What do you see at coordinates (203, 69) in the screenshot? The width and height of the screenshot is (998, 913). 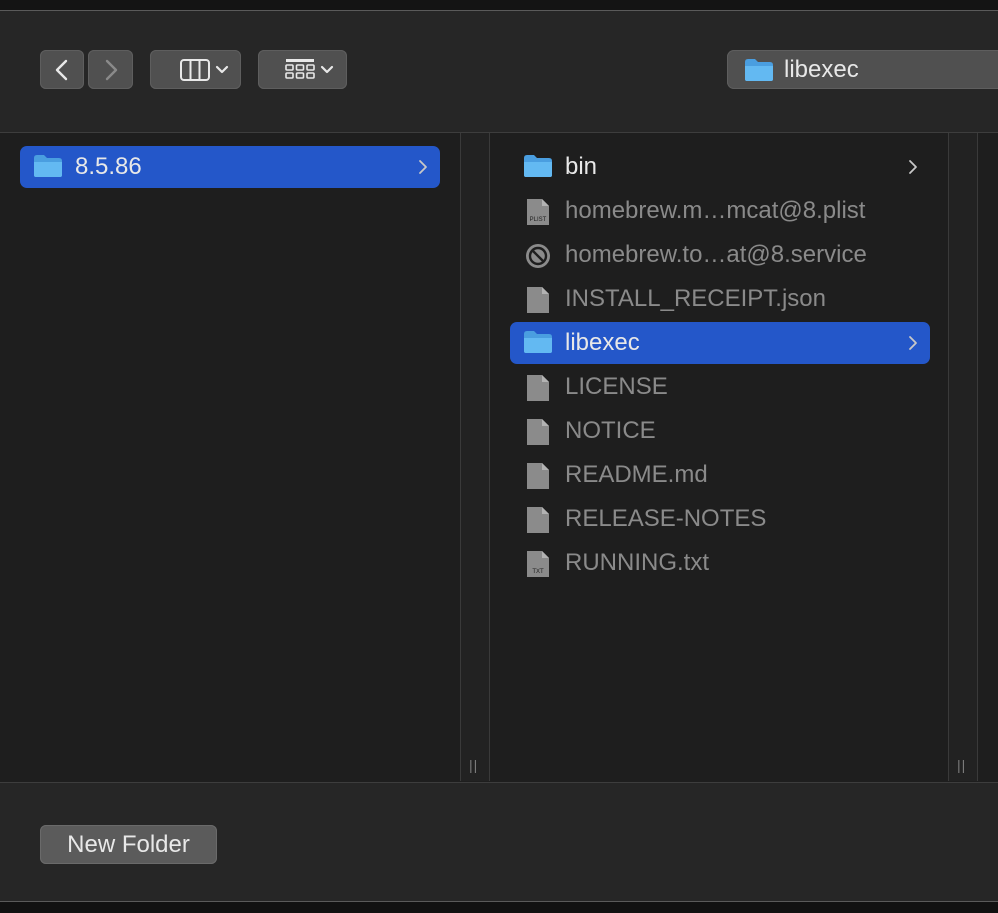 I see `columns-view-icon` at bounding box center [203, 69].